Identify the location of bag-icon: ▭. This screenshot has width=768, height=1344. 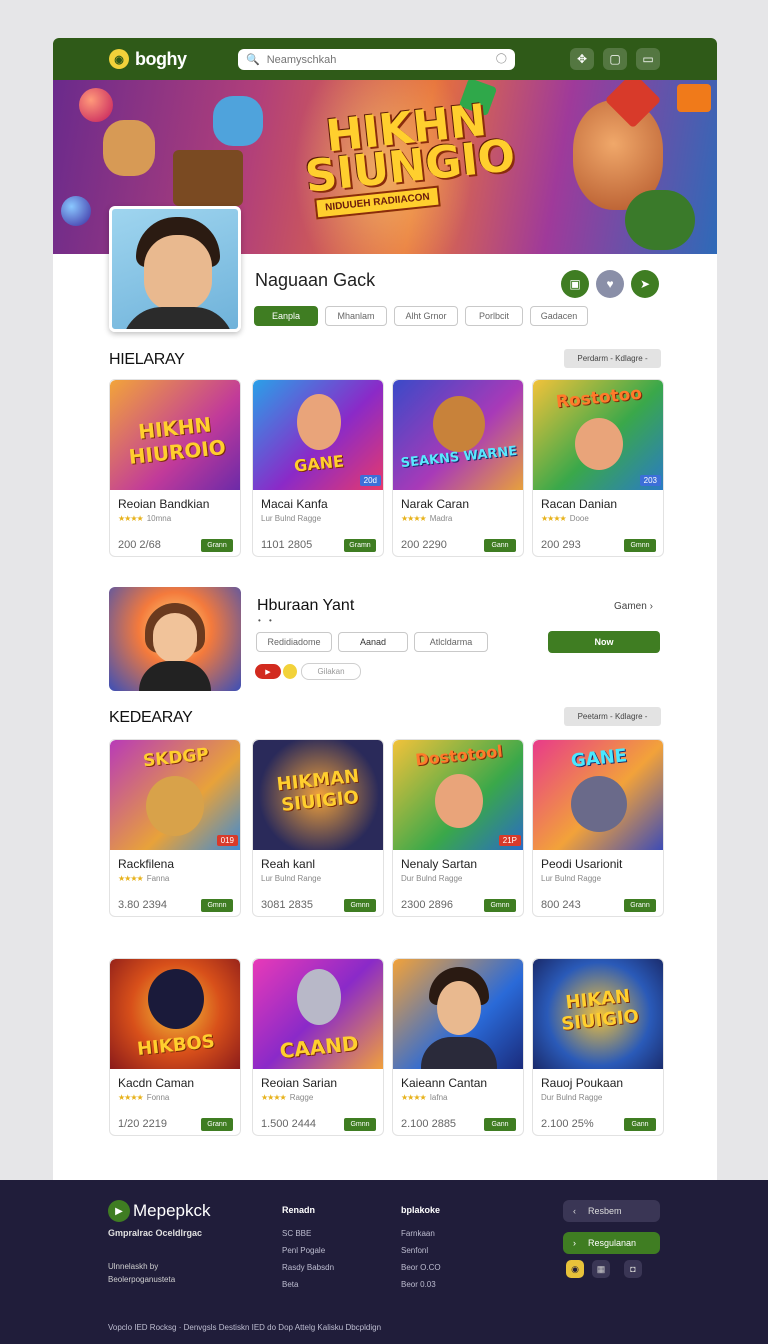
(648, 59).